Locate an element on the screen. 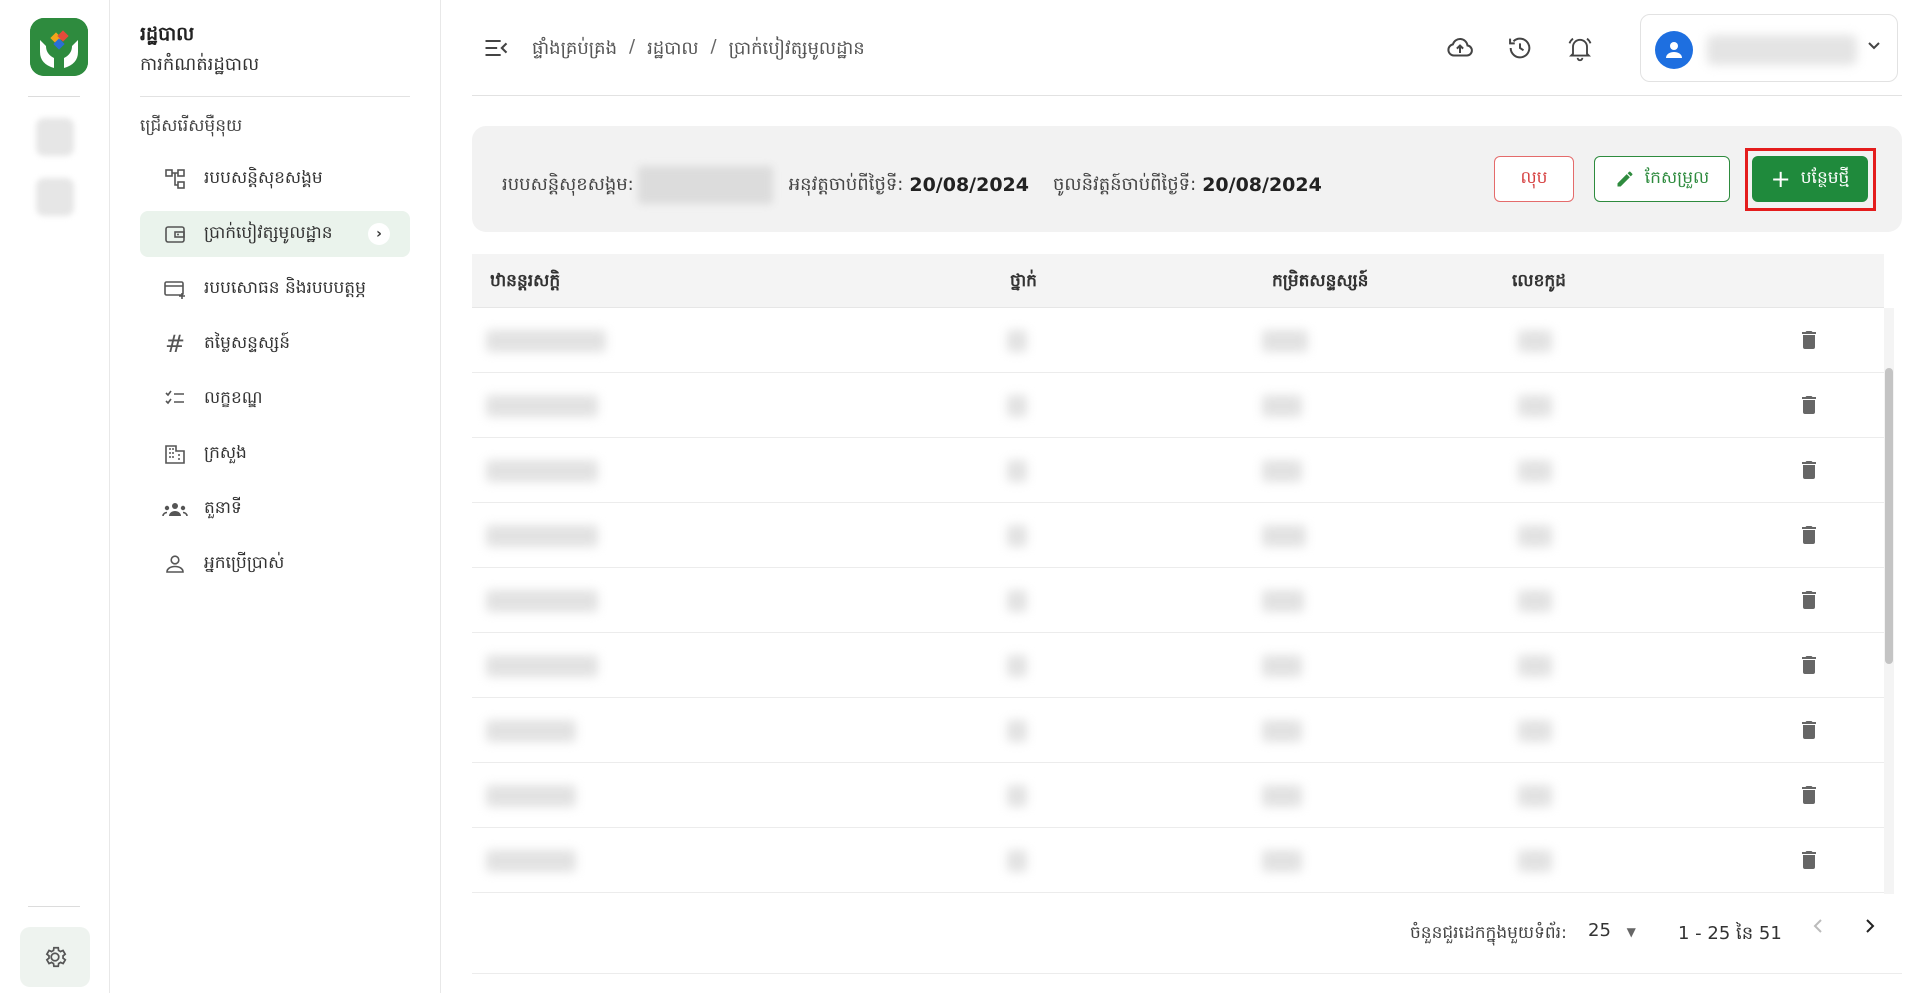  history-icon is located at coordinates (1520, 48).